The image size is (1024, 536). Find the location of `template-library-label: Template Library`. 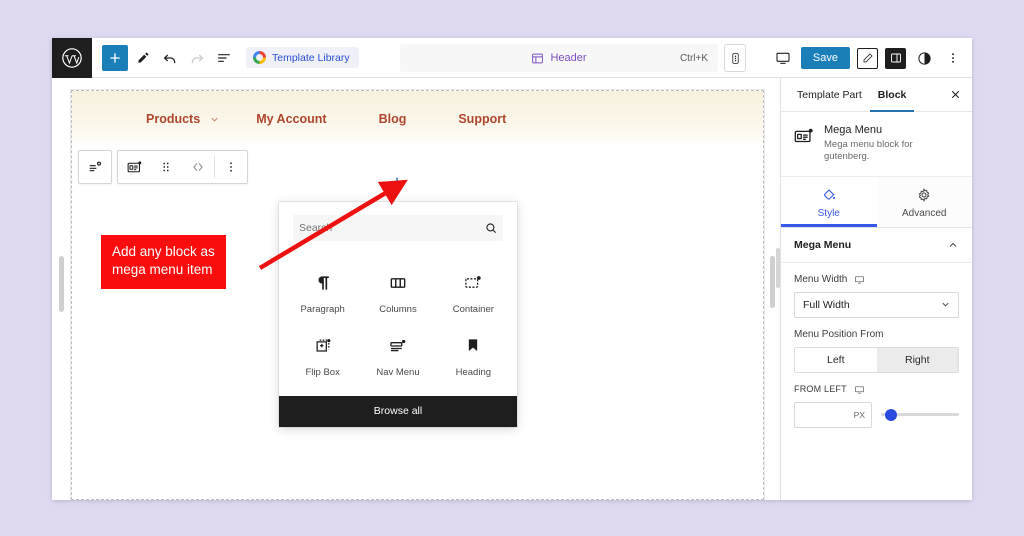

template-library-label: Template Library is located at coordinates (311, 57).